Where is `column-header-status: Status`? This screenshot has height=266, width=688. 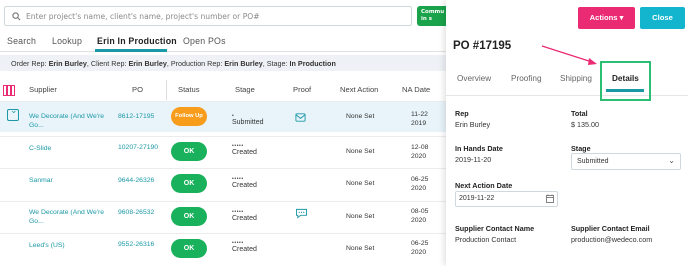
column-header-status: Status is located at coordinates (189, 89).